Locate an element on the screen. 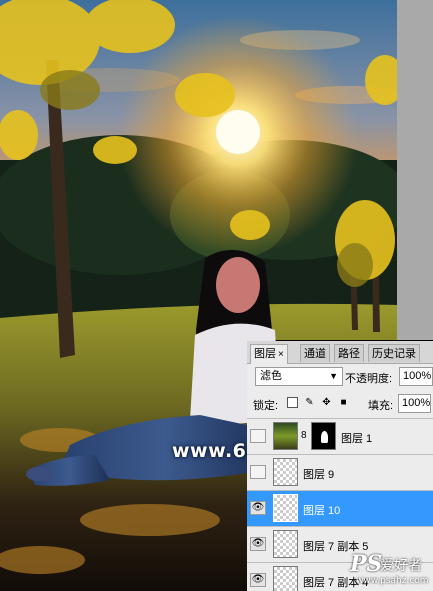 The width and height of the screenshot is (433, 591). lock-move-icon: ✥ is located at coordinates (326, 402).